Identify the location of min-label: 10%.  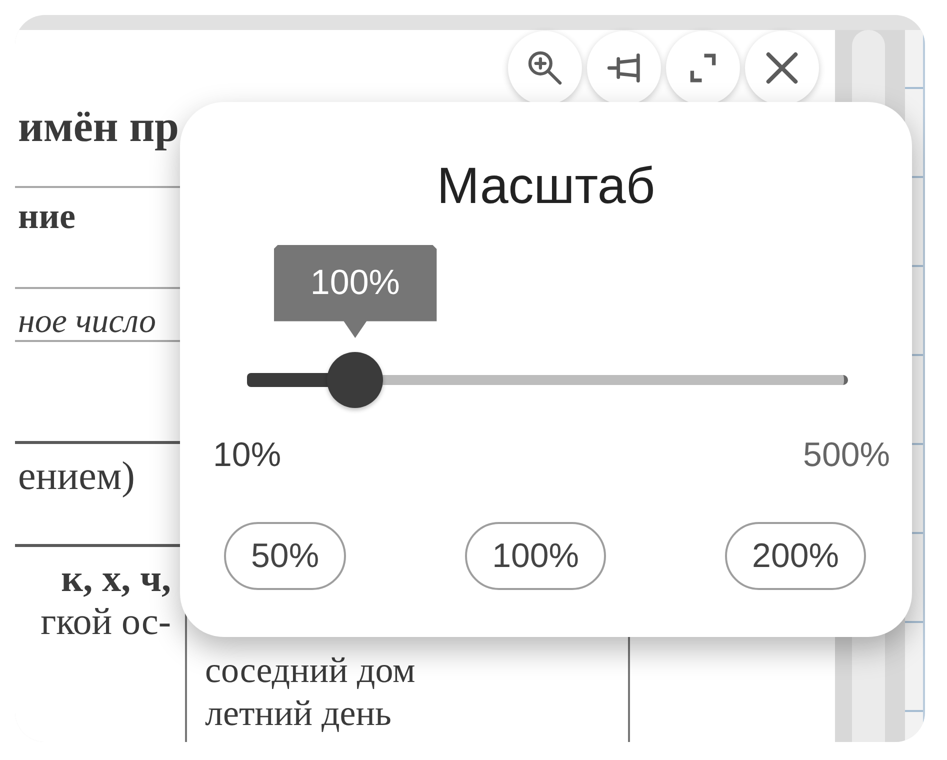
(247, 455).